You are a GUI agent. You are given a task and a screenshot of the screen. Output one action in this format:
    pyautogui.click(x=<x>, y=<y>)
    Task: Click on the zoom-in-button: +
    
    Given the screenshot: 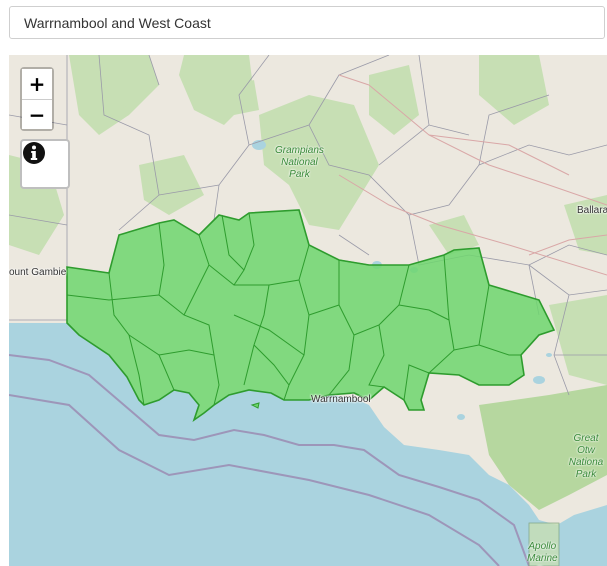 What is the action you would take?
    pyautogui.click(x=37, y=84)
    